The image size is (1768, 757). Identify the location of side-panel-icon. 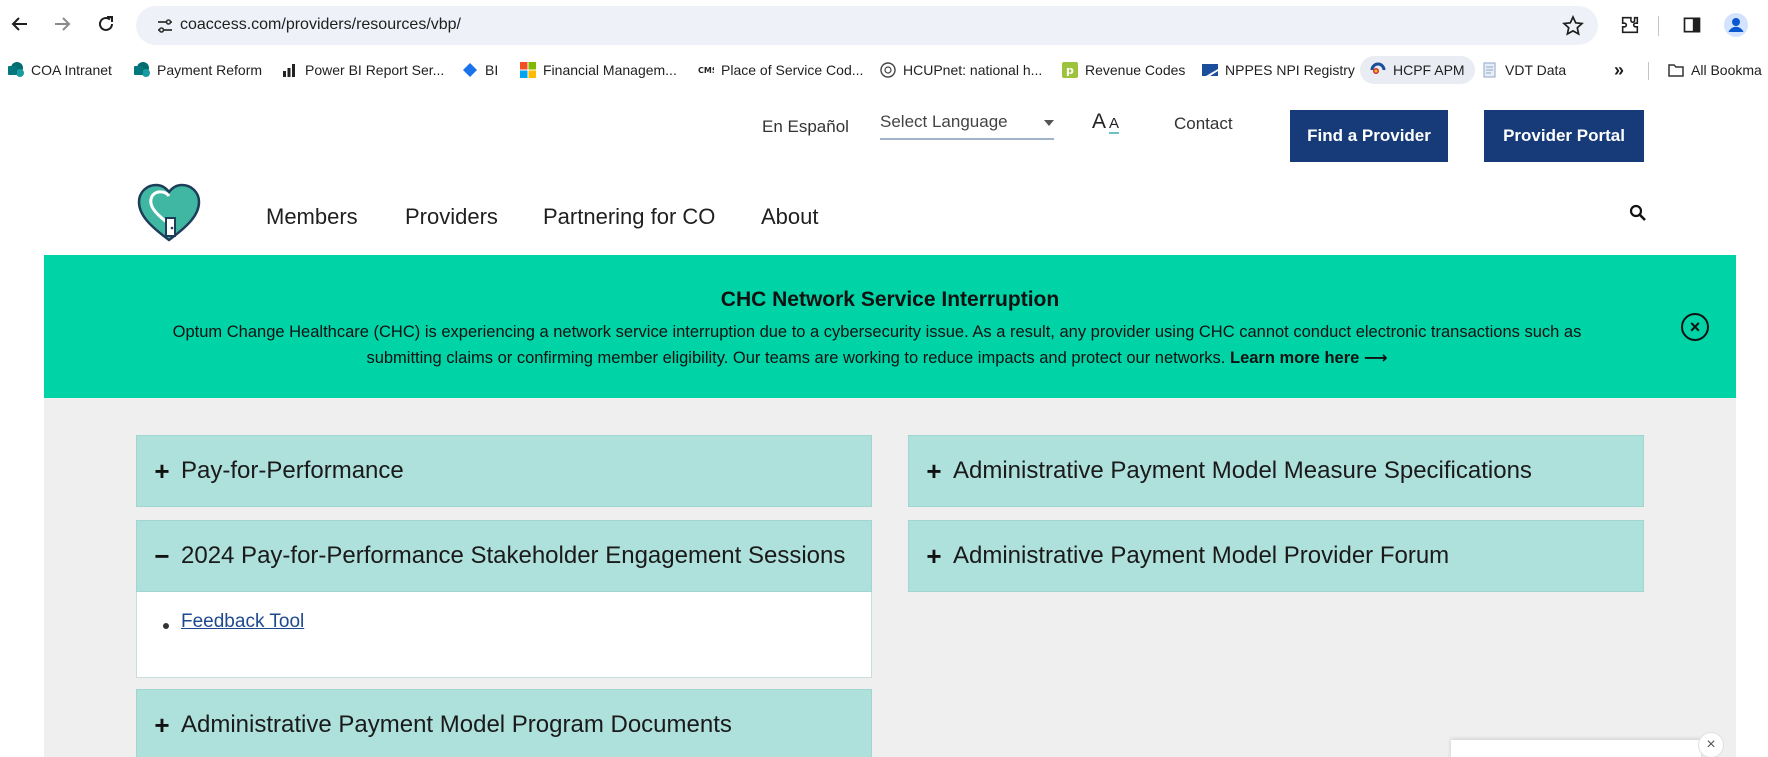
(1692, 25).